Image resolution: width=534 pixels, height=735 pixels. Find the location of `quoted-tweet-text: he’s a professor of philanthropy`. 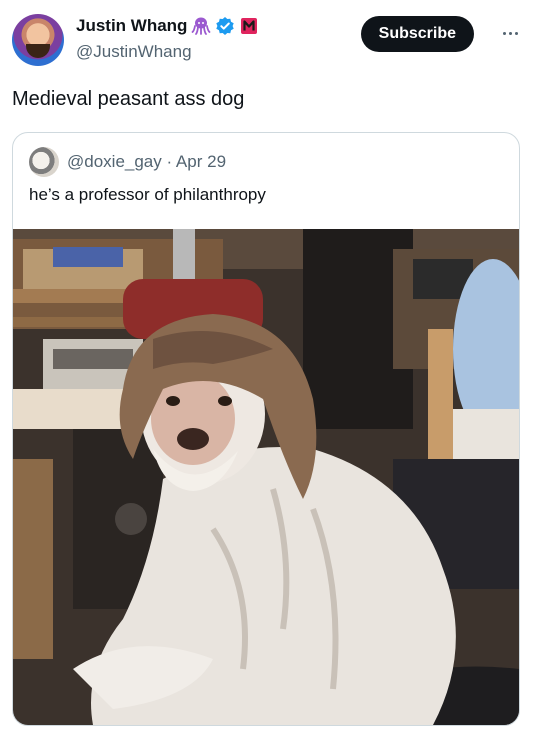

quoted-tweet-text: he’s a professor of philanthropy is located at coordinates (147, 194).